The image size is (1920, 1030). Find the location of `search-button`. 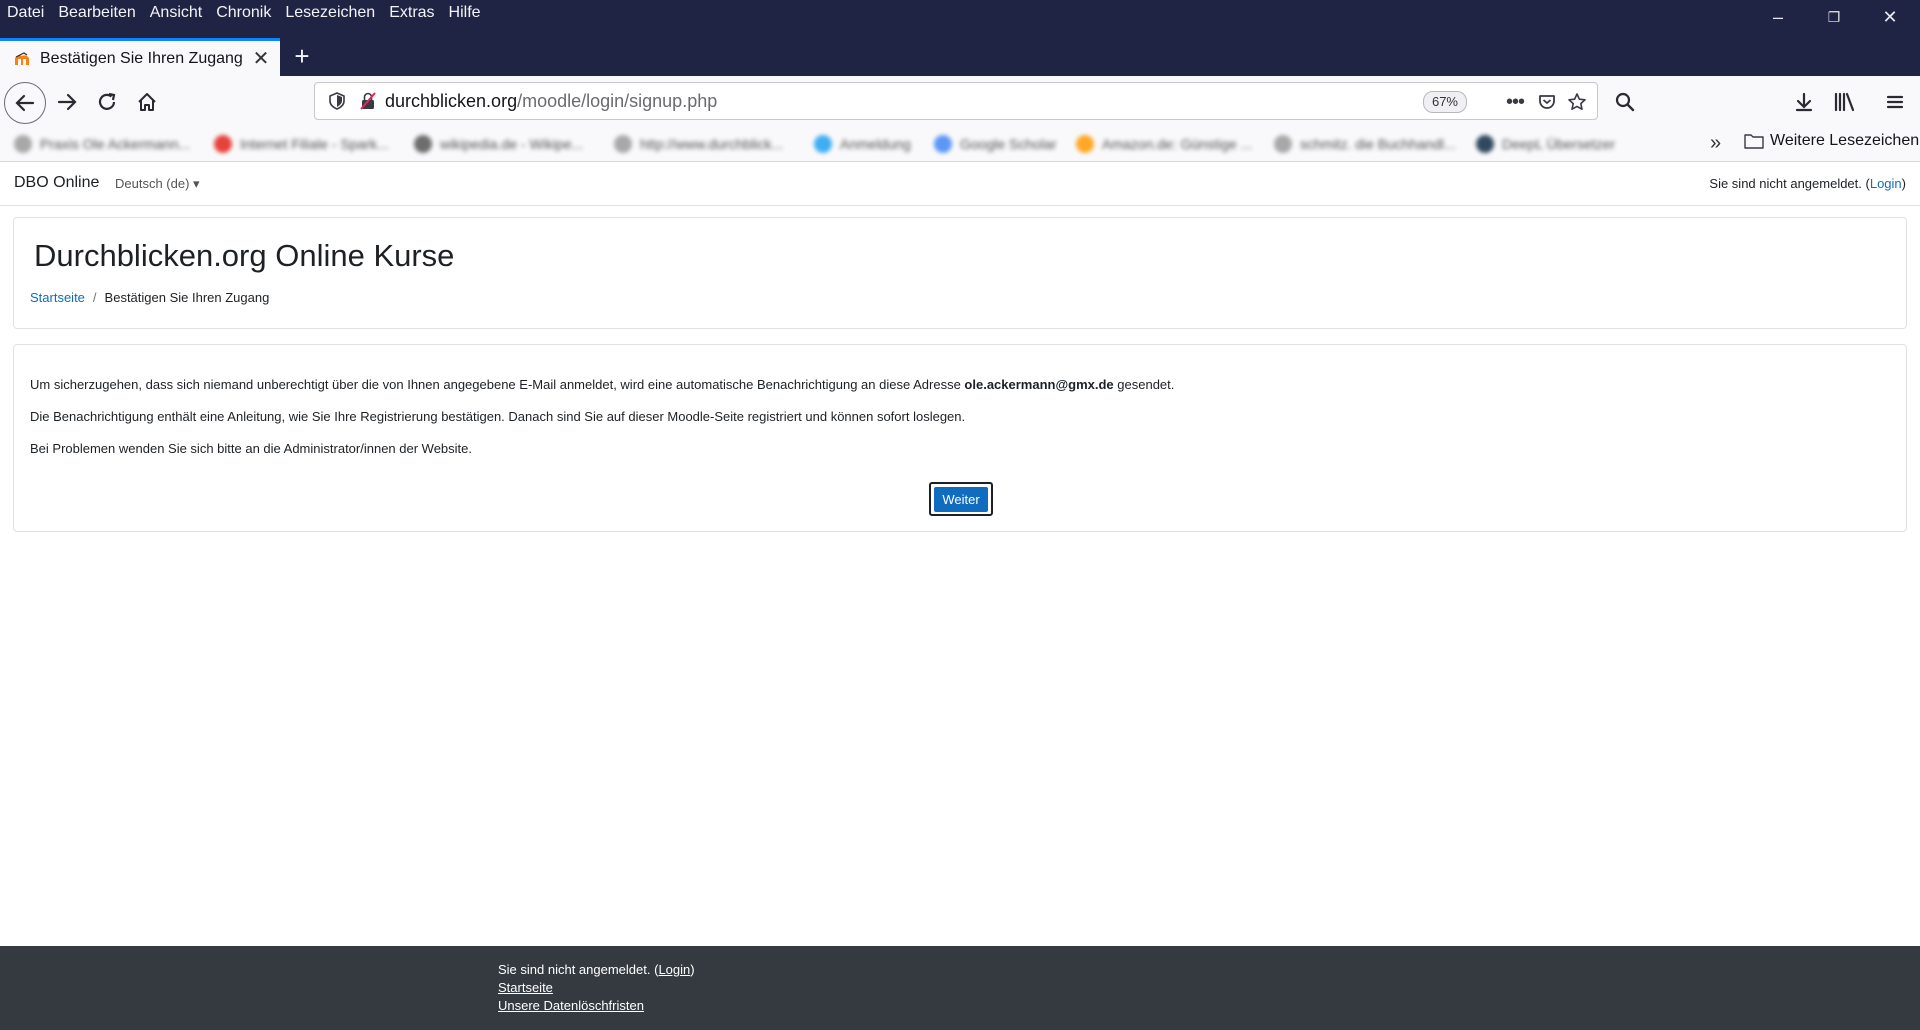

search-button is located at coordinates (1625, 102).